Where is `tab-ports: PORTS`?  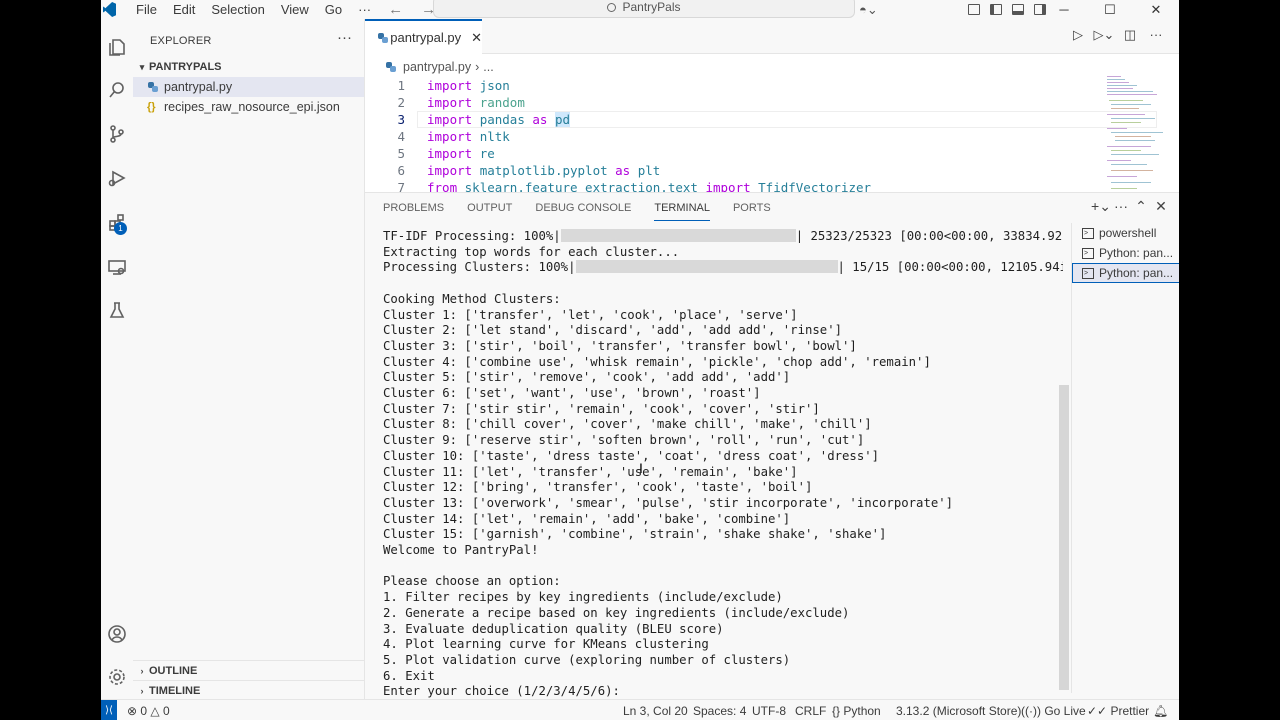 tab-ports: PORTS is located at coordinates (752, 211).